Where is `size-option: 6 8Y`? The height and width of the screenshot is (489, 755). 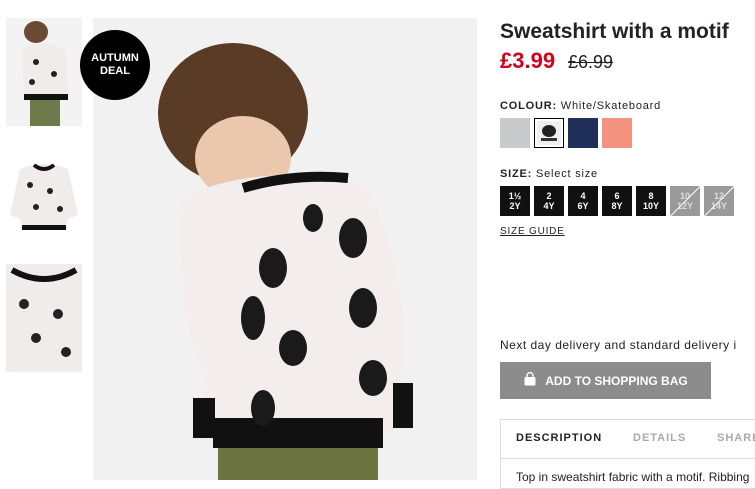
size-option: 6 8Y is located at coordinates (617, 201).